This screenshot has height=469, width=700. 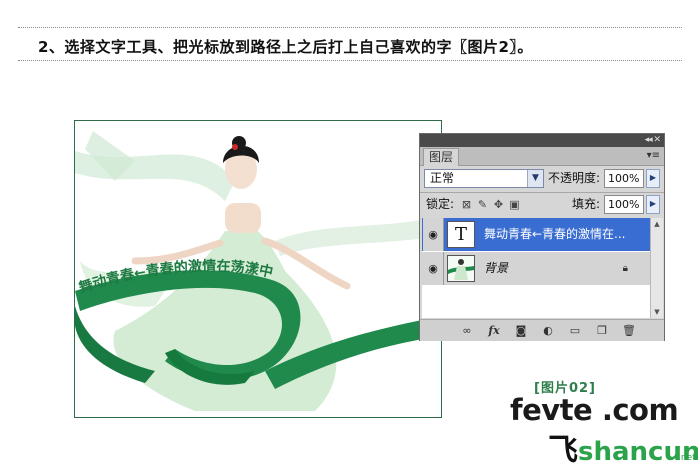 What do you see at coordinates (521, 330) in the screenshot?
I see `mask-icon: ◙` at bounding box center [521, 330].